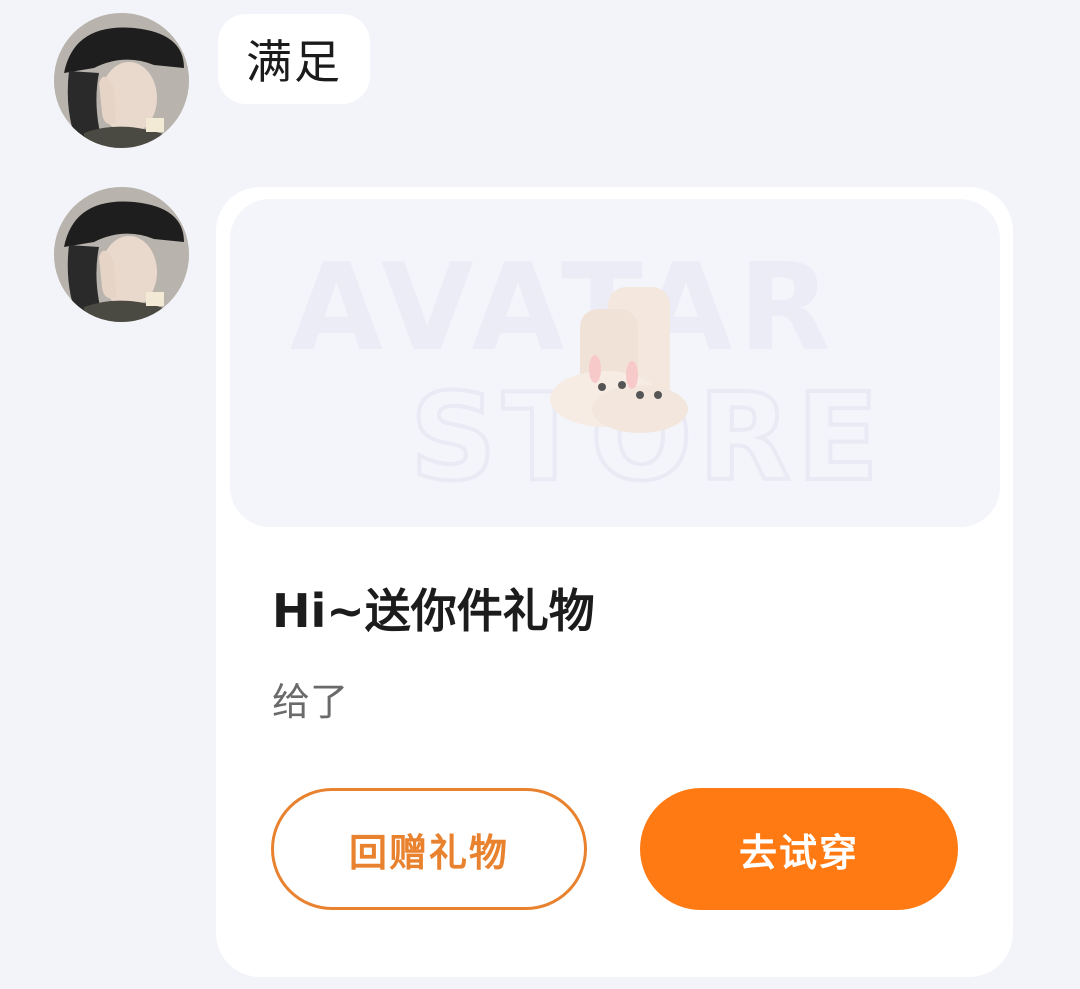  I want to click on try-on-button: 去试穿, so click(799, 849).